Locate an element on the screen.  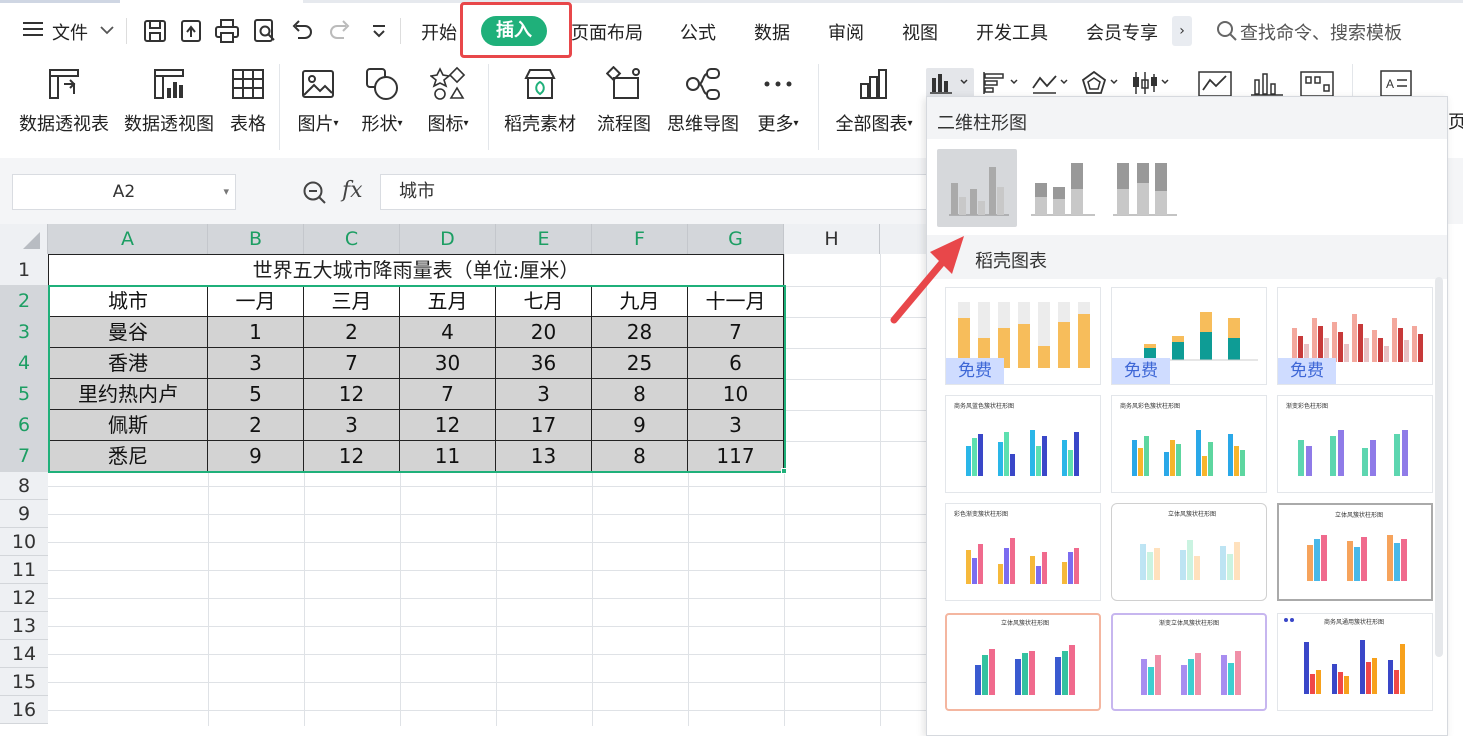
print-preview-icon is located at coordinates (265, 31).